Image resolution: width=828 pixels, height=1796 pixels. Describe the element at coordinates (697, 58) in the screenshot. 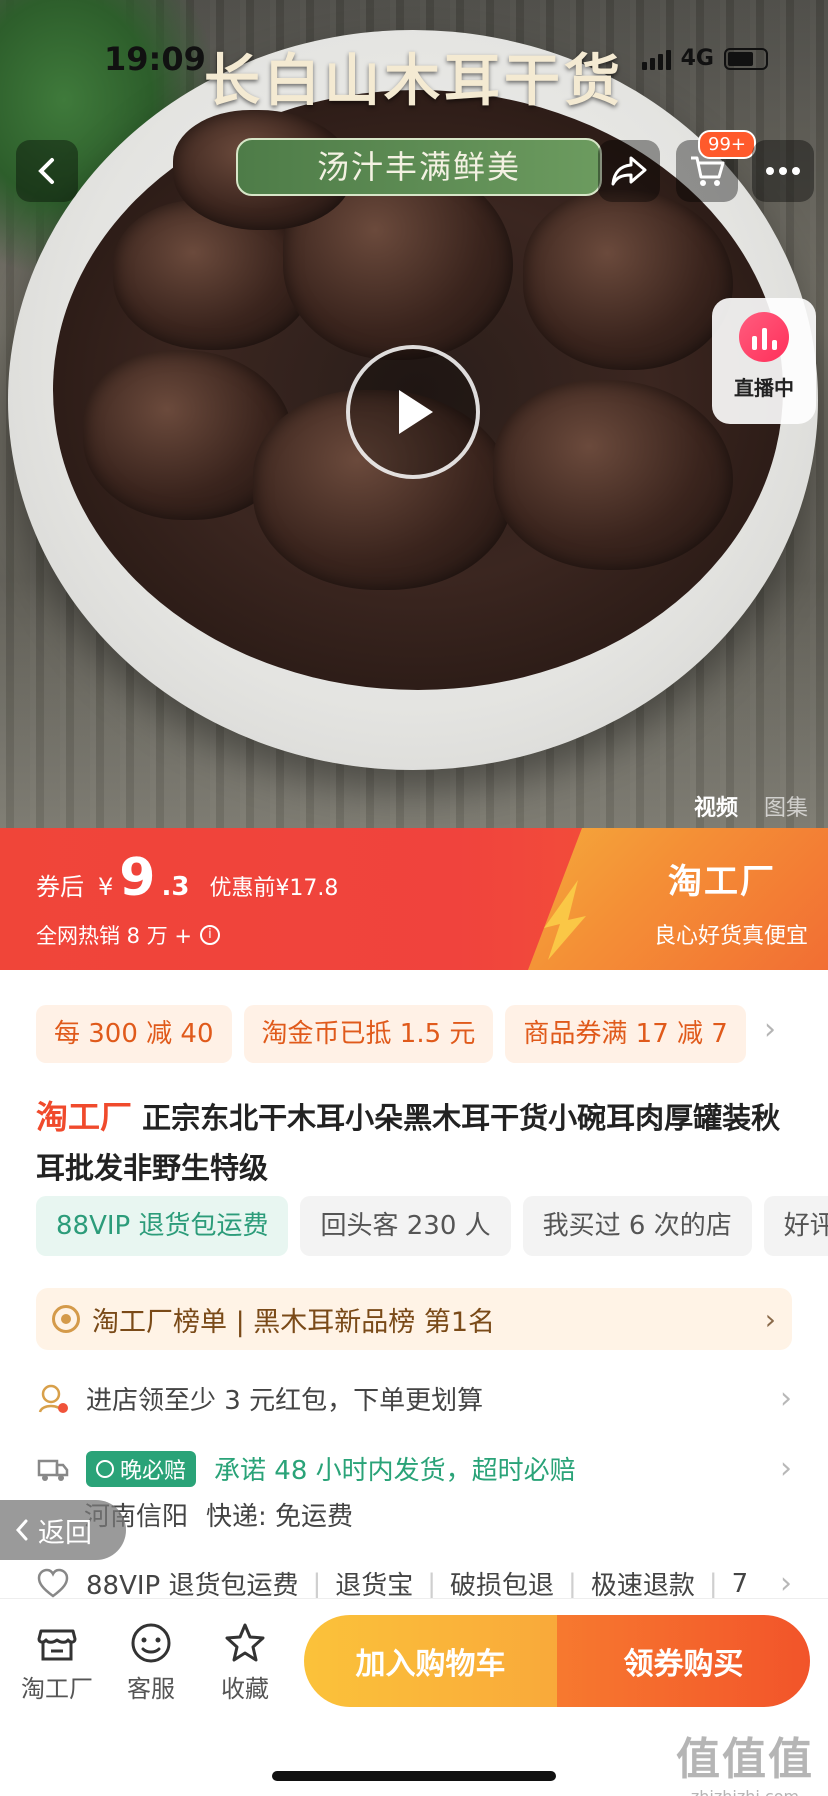

I see `network-type: 4G` at that location.